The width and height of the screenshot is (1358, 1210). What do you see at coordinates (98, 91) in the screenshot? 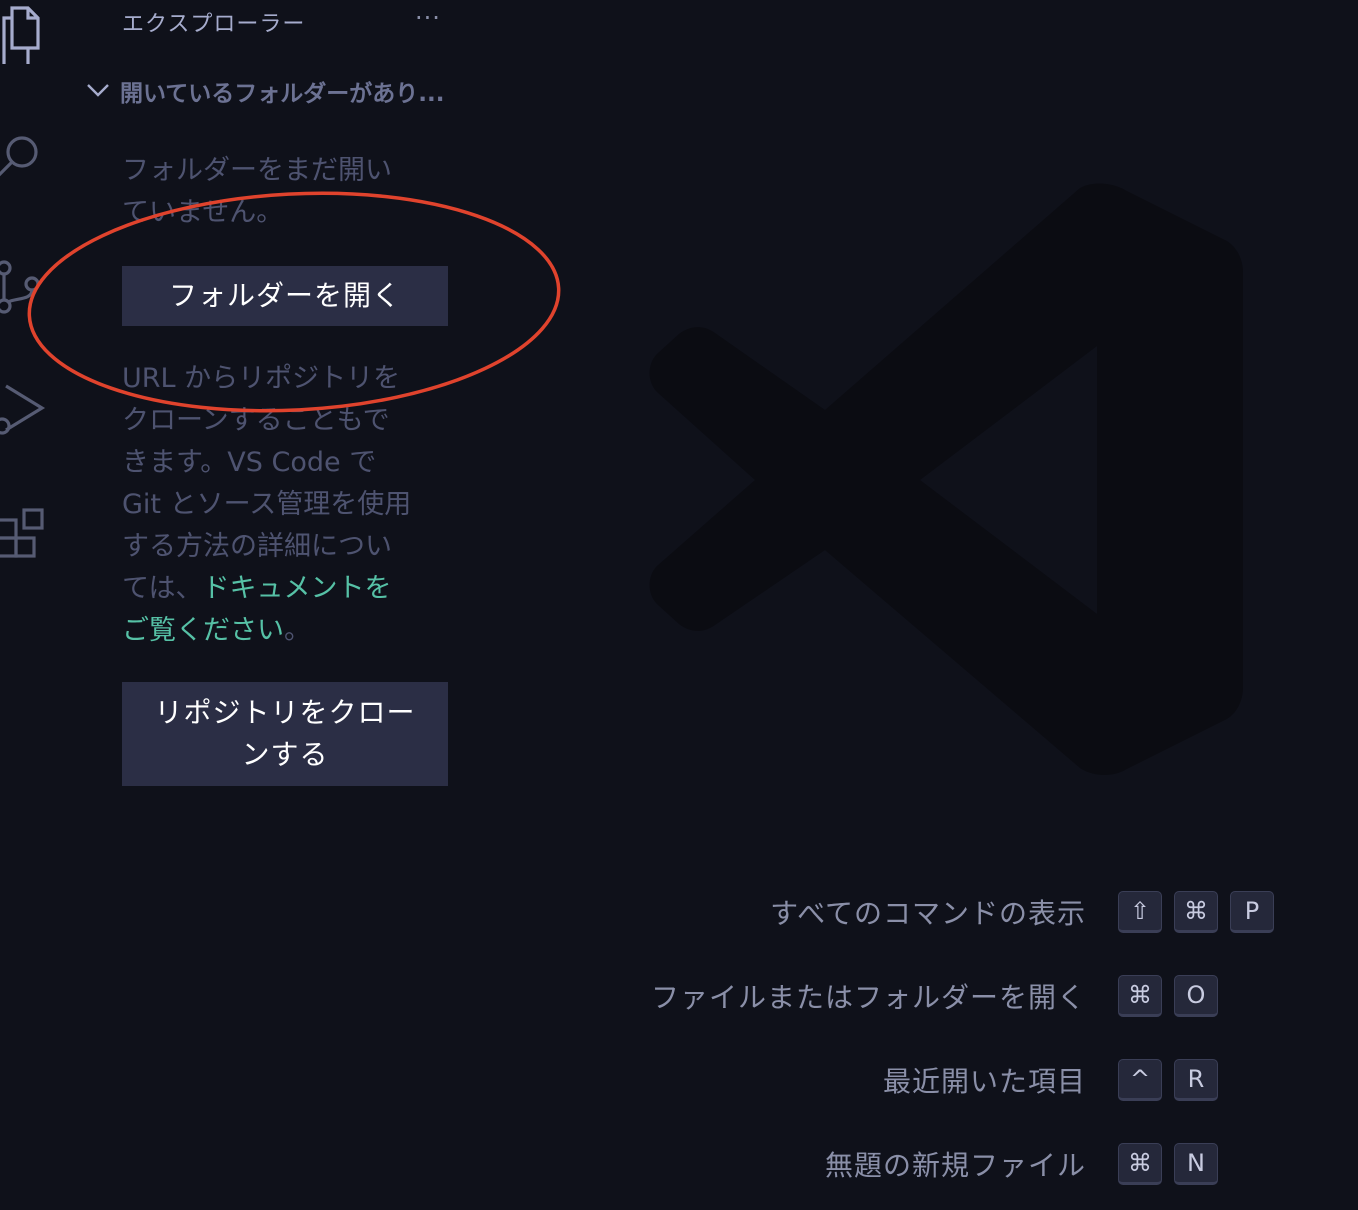
I see `chevron-down-icon` at bounding box center [98, 91].